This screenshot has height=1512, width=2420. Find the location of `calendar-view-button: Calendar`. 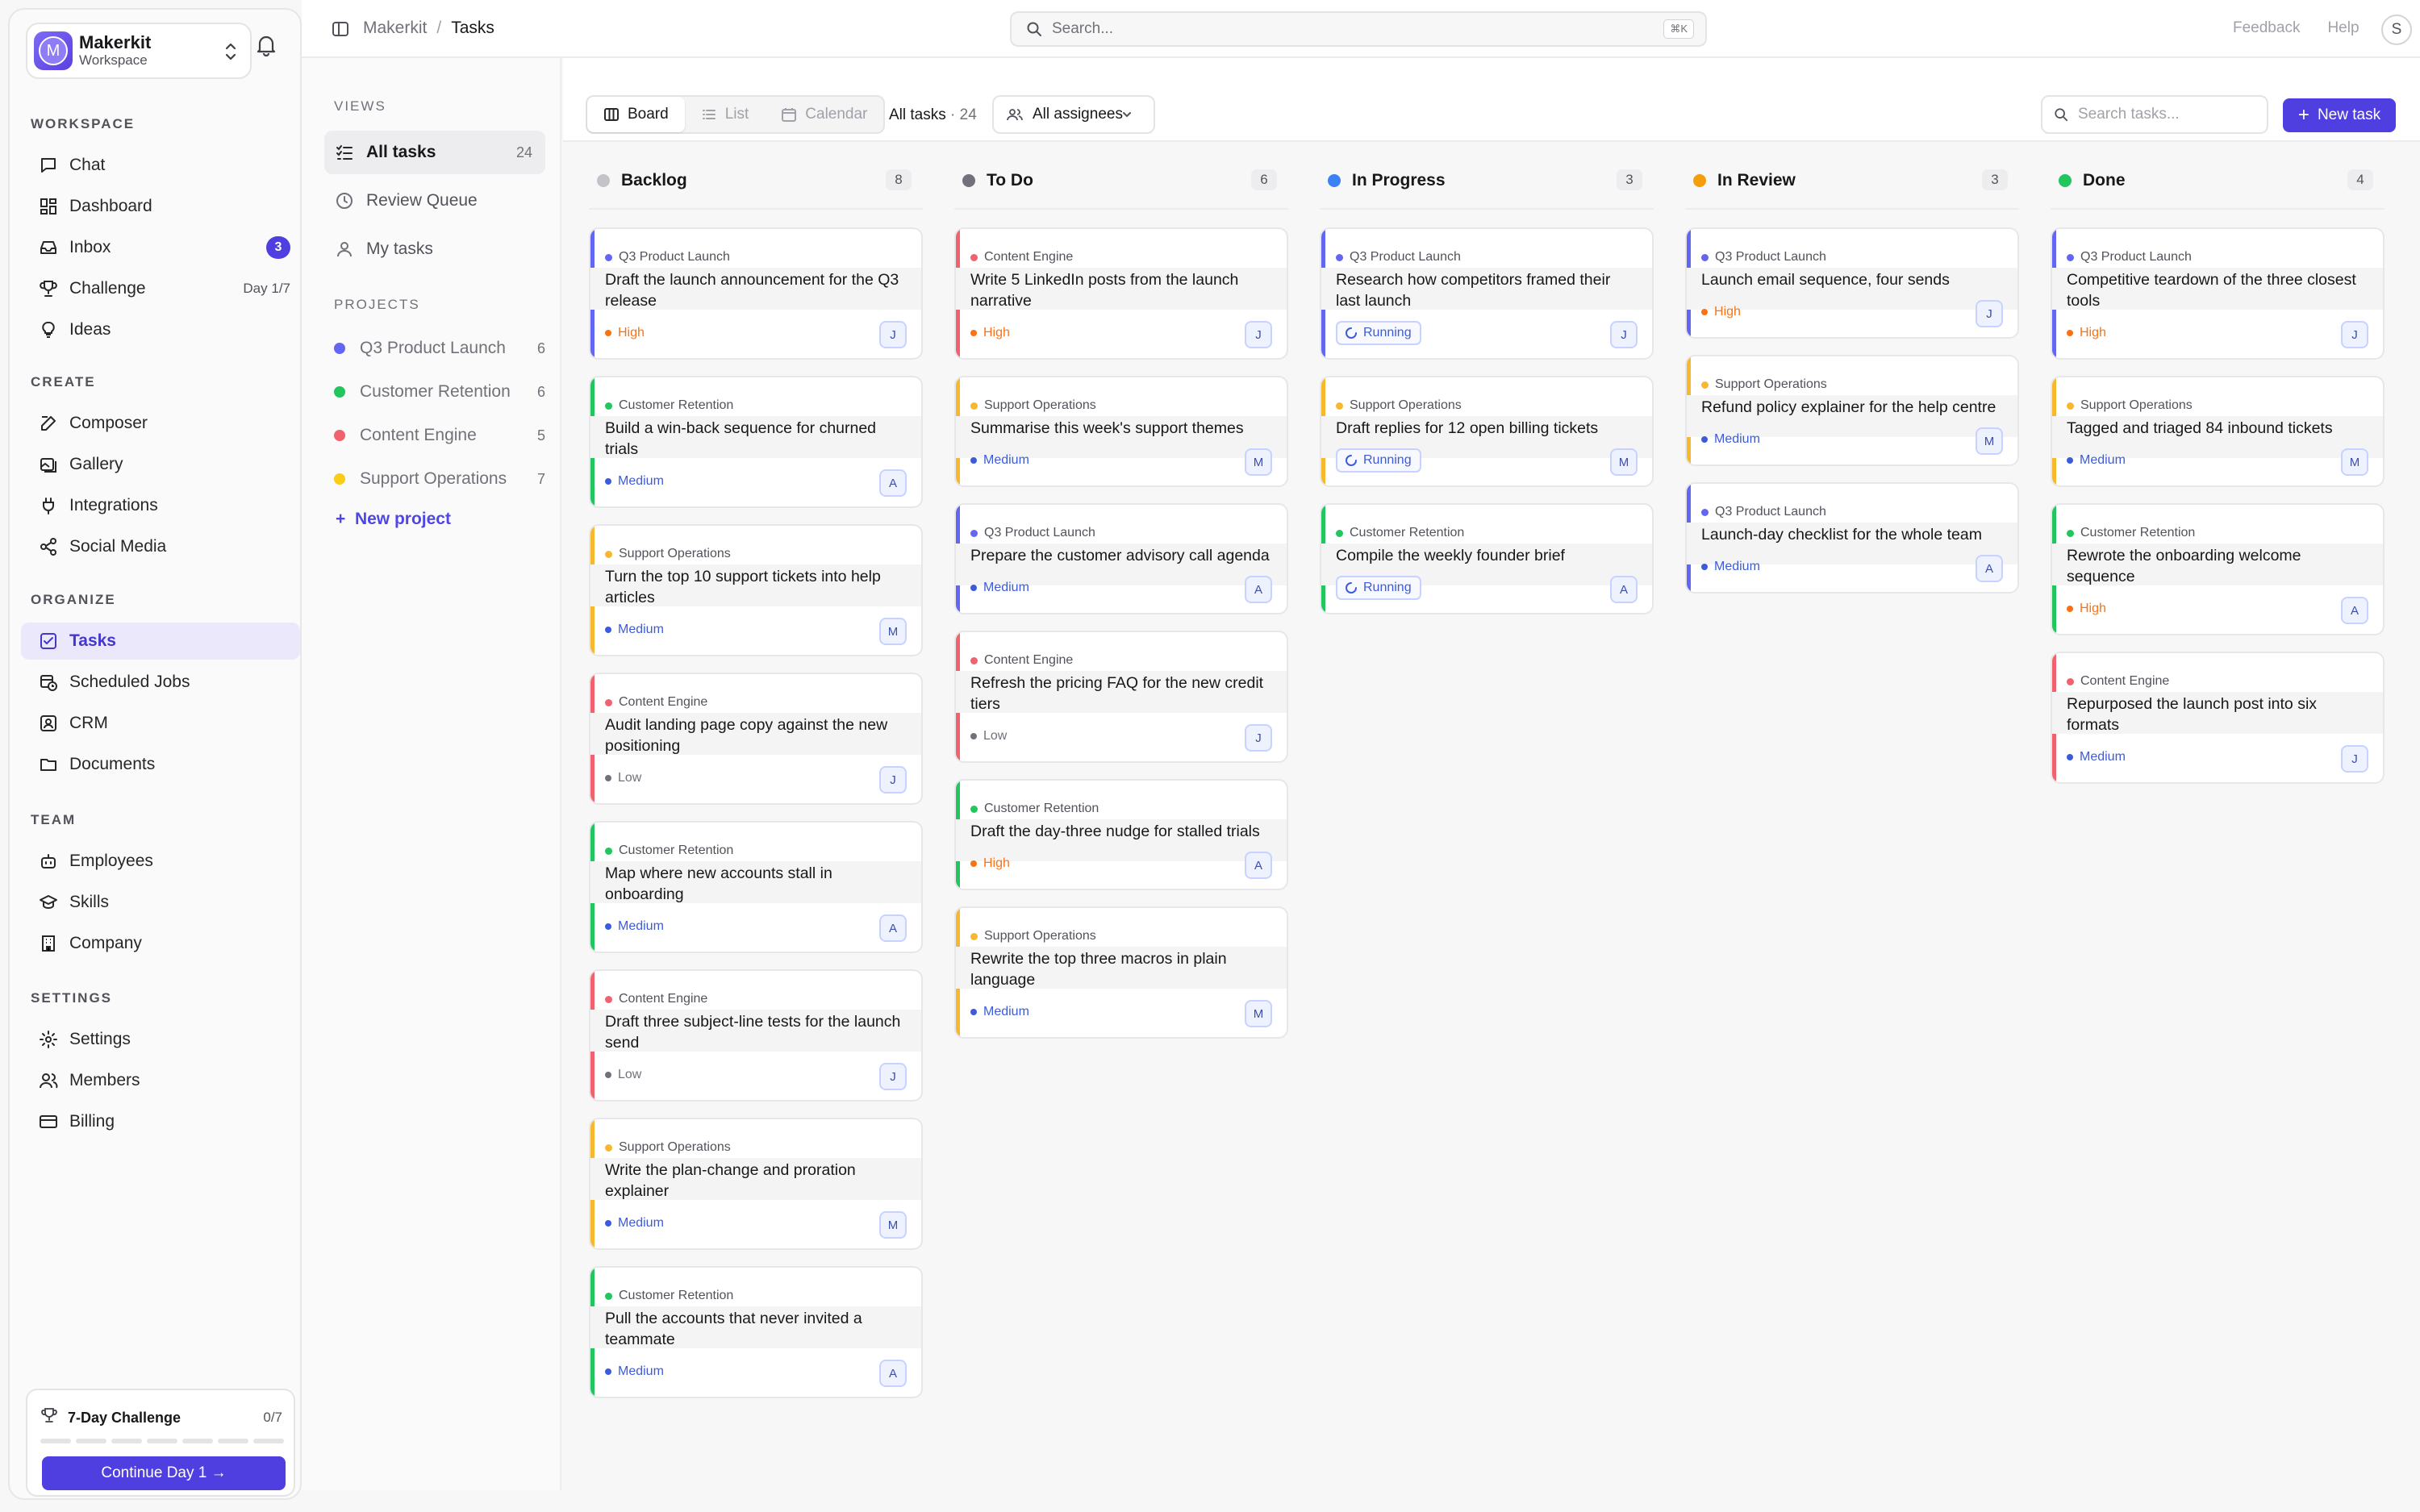

calendar-view-button: Calendar is located at coordinates (824, 115).